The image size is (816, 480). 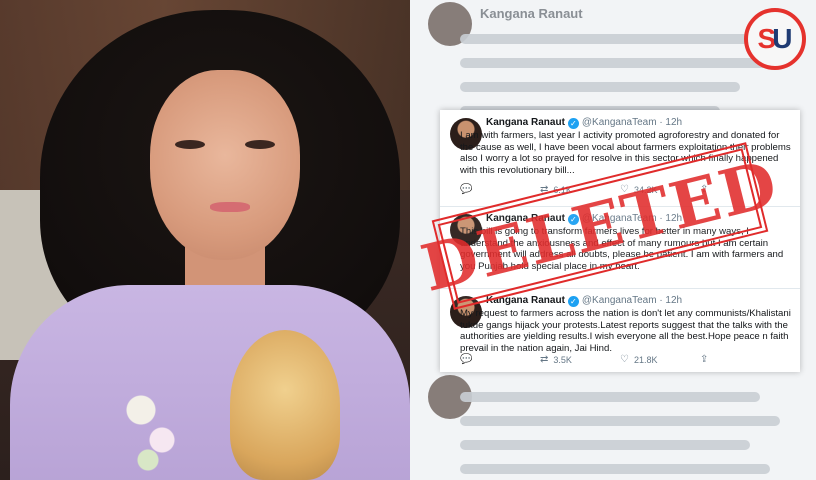 What do you see at coordinates (230, 207) in the screenshot?
I see `mouth` at bounding box center [230, 207].